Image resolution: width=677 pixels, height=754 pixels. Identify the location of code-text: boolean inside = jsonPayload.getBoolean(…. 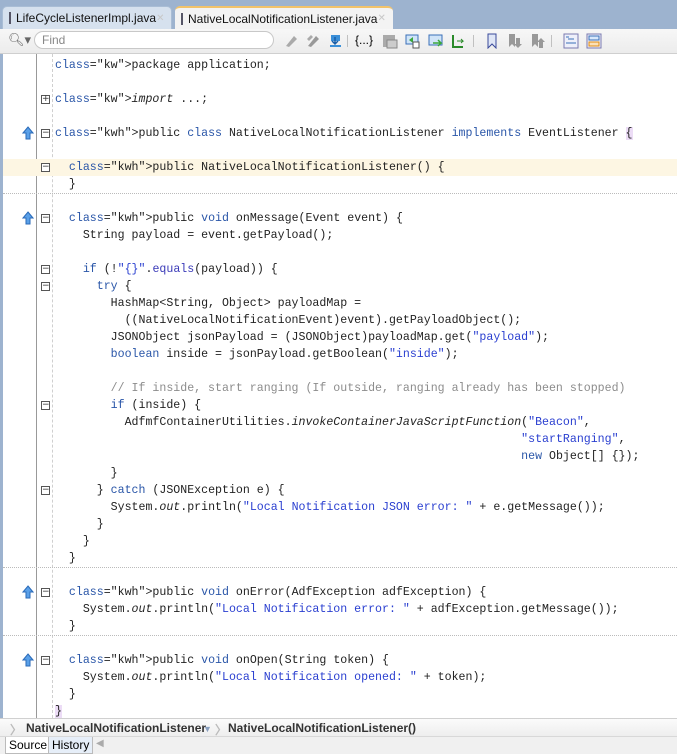
(284, 354).